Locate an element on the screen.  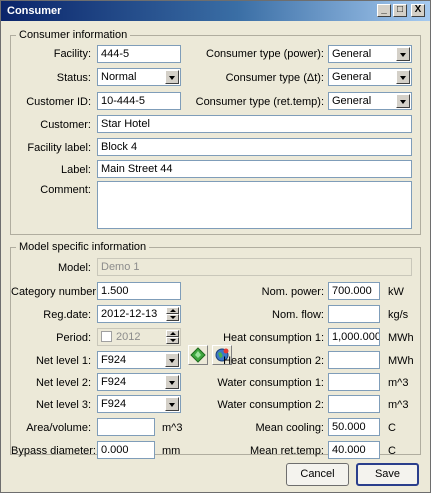
consumer-type-ret-label: Consumer type (ret.temp): is located at coordinates (259, 102).